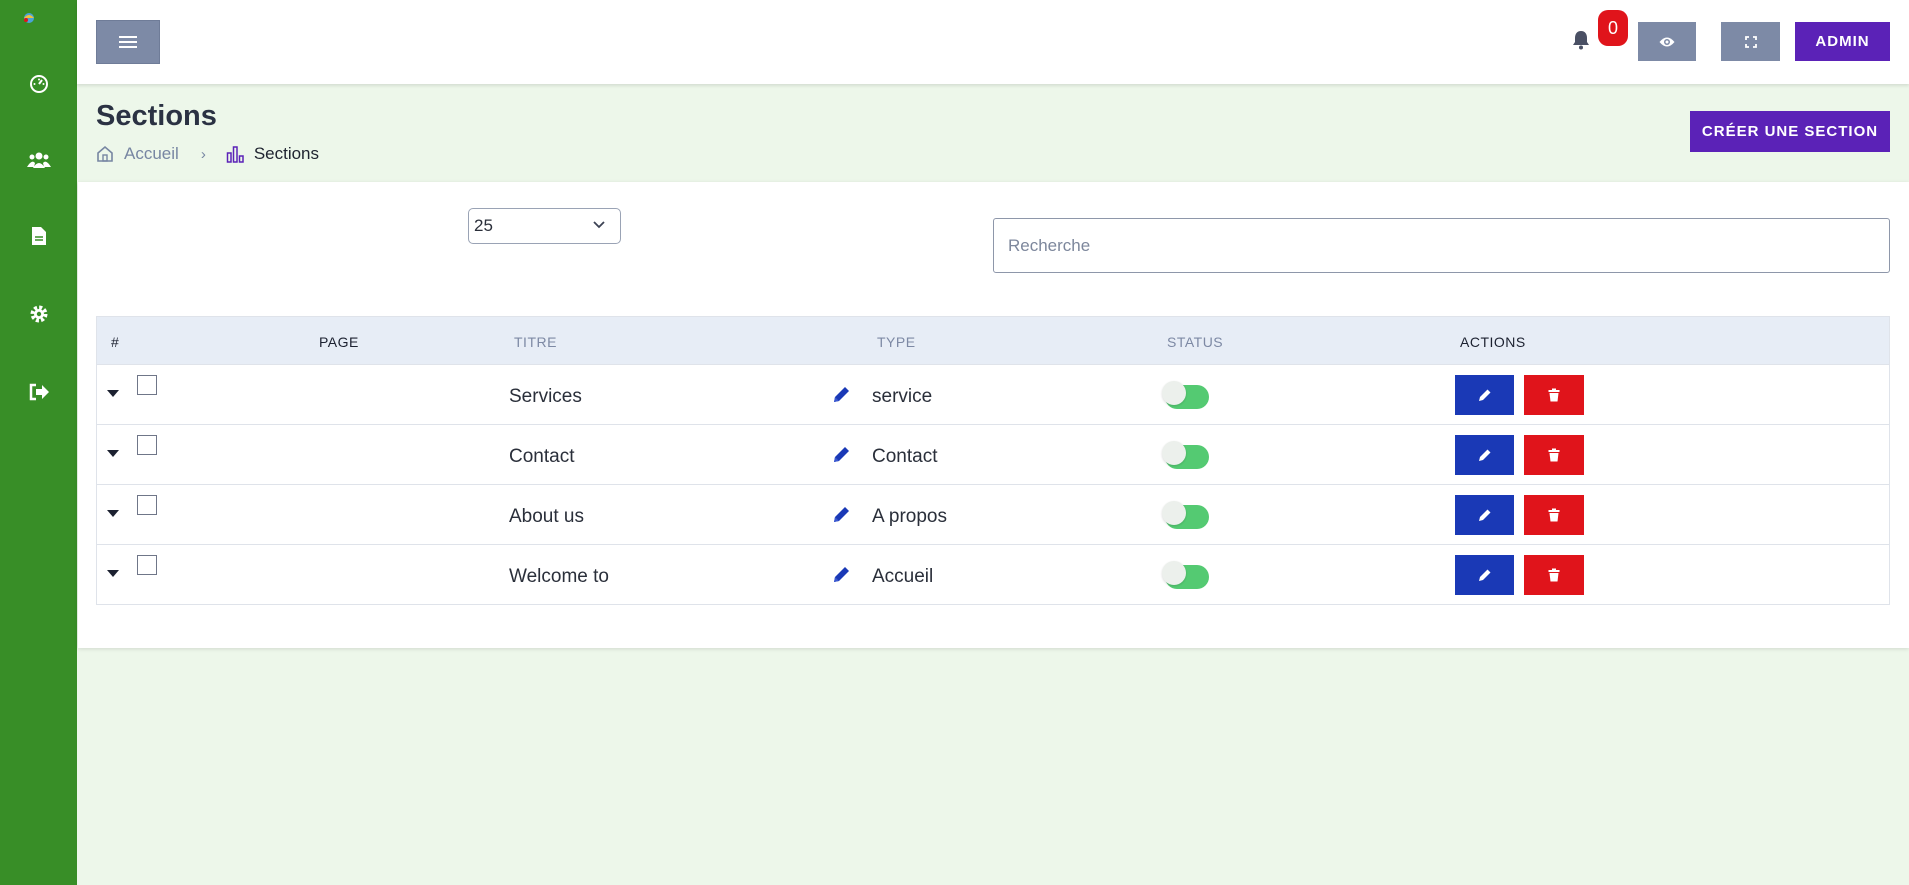 The image size is (1909, 885). I want to click on gear-icon, so click(38, 314).